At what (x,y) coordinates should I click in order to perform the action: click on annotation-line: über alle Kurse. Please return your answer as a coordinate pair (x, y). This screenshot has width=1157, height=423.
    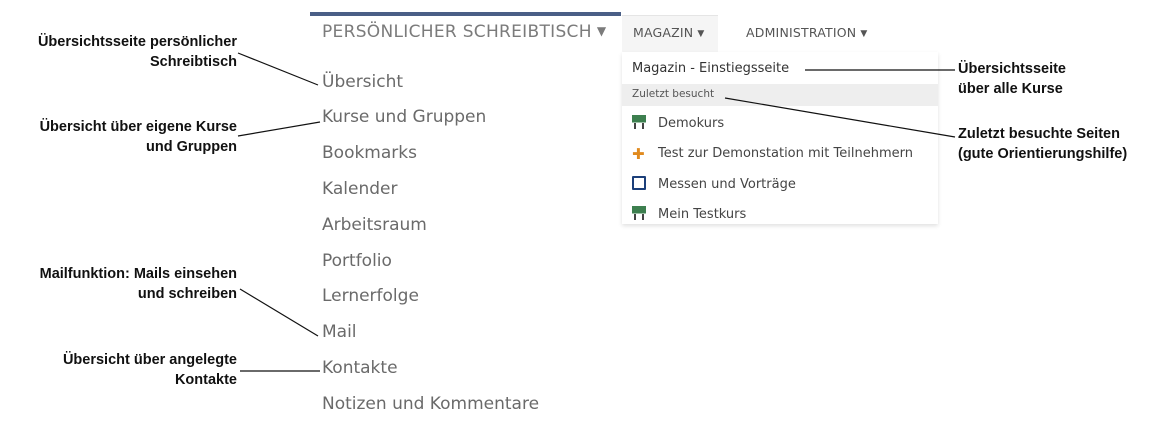
    Looking at the image, I should click on (1010, 89).